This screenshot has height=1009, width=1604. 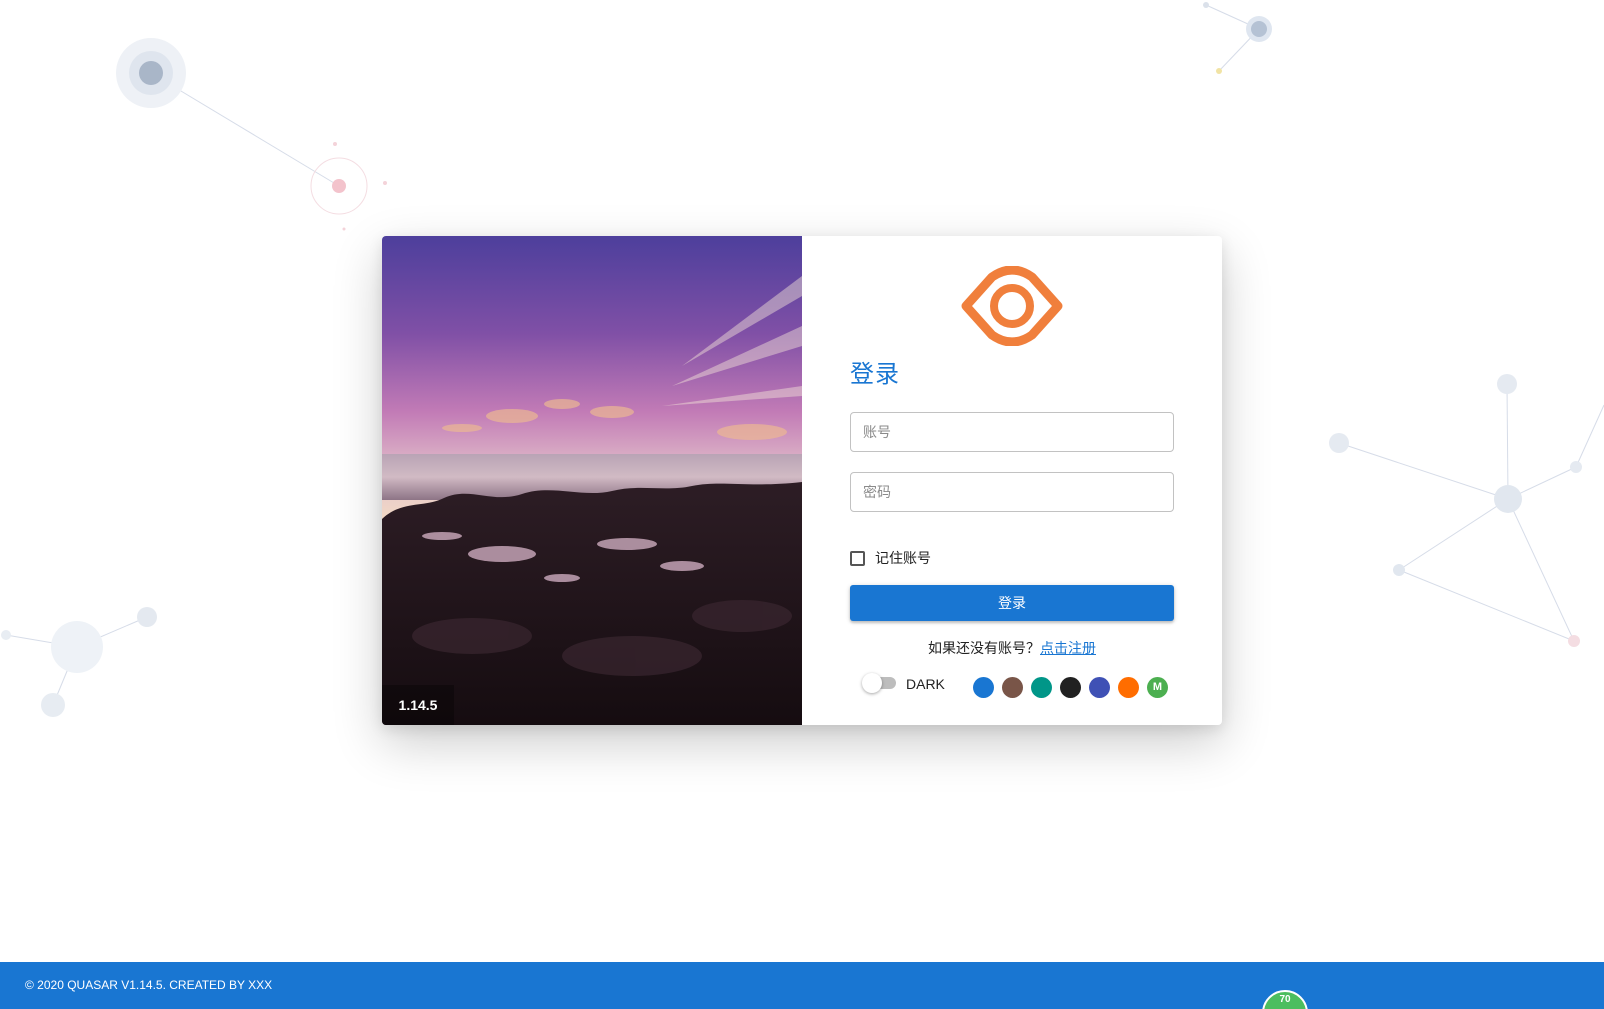 I want to click on login-title: 登录, so click(x=875, y=374).